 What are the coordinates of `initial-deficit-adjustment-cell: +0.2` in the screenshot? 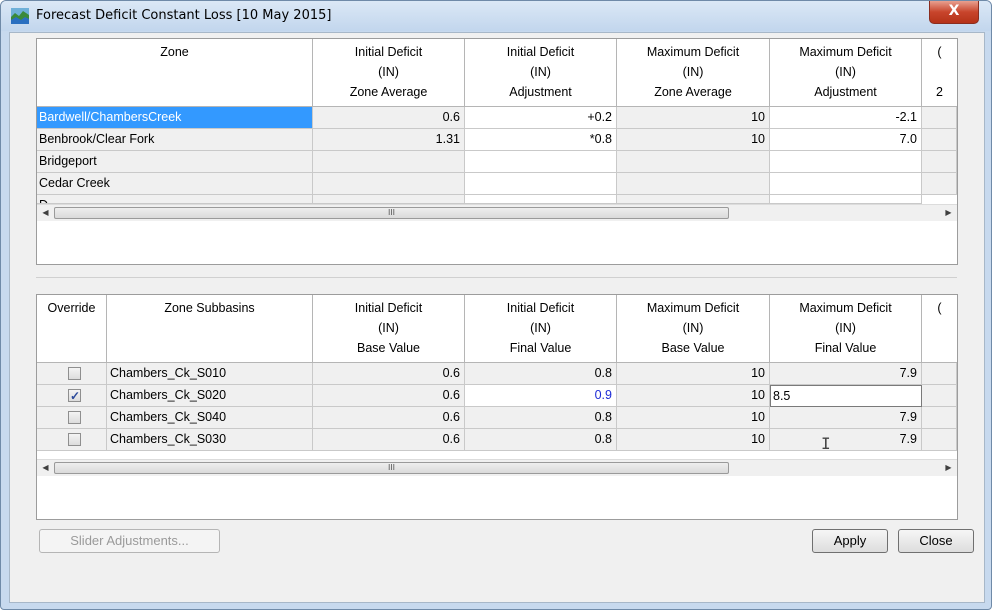 It's located at (541, 118).